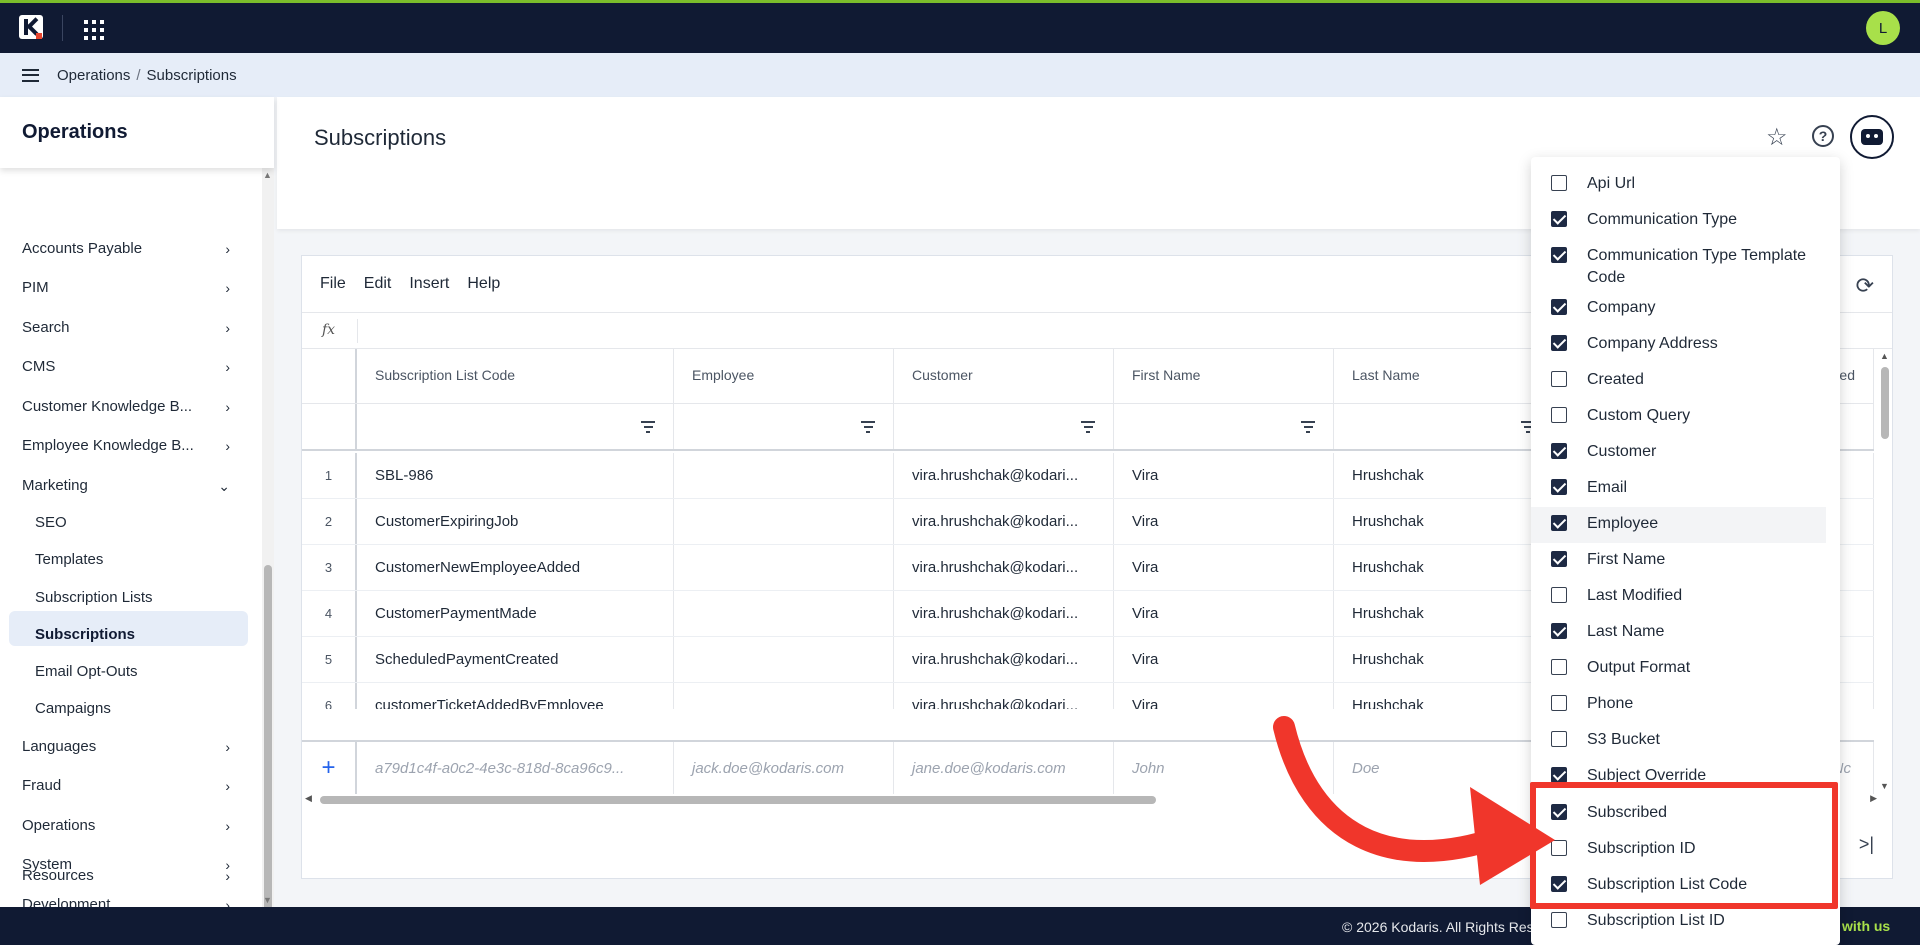  What do you see at coordinates (1678, 922) in the screenshot?
I see `column-toggle-item: Subscription List ID` at bounding box center [1678, 922].